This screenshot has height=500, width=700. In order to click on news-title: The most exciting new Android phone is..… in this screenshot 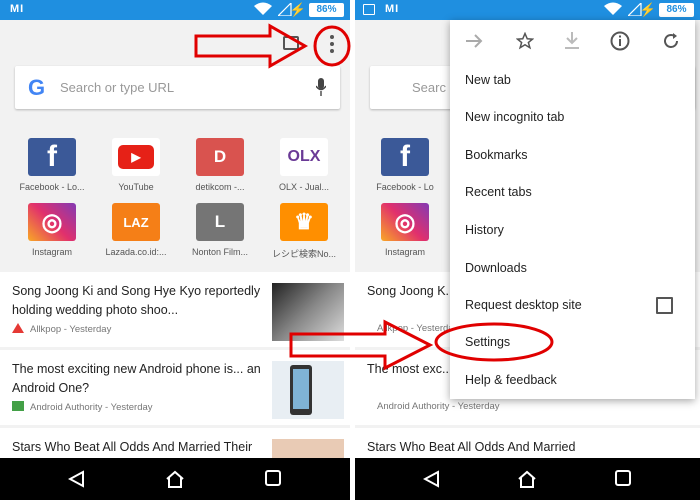, I will do `click(136, 378)`.